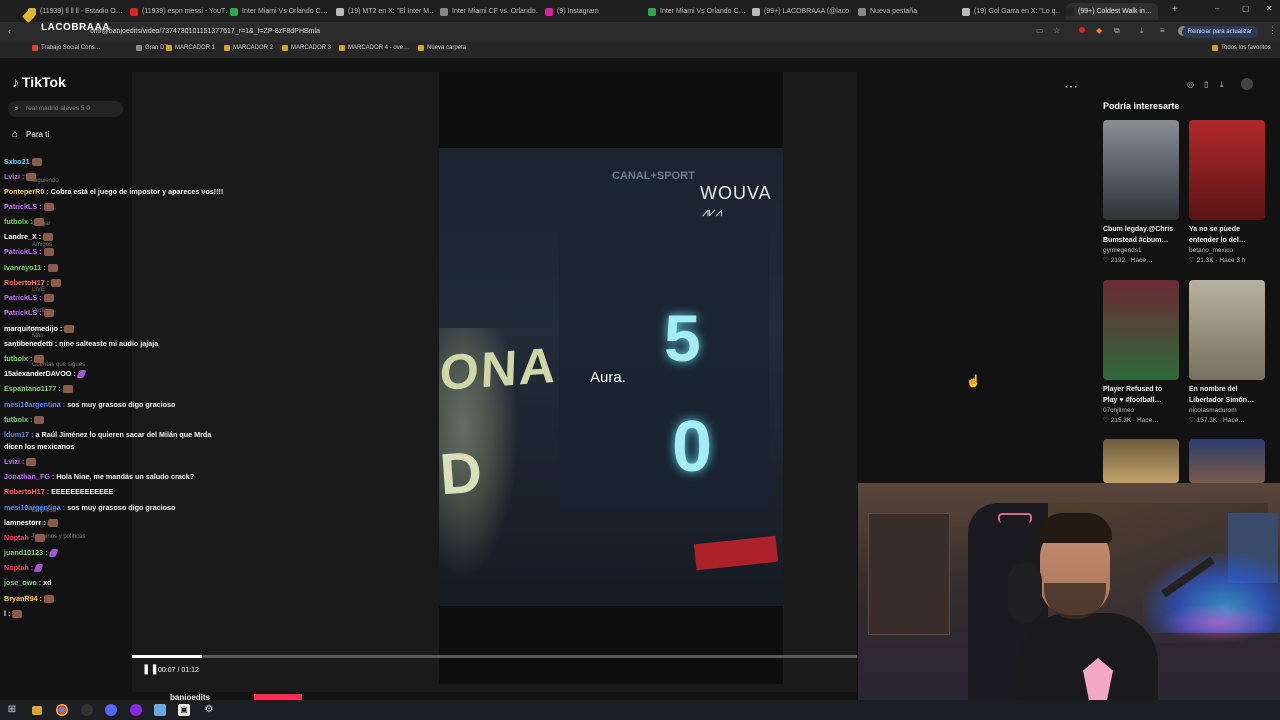  Describe the element at coordinates (25, 267) in the screenshot. I see `chat-username: Ivanrayo11 :` at that location.